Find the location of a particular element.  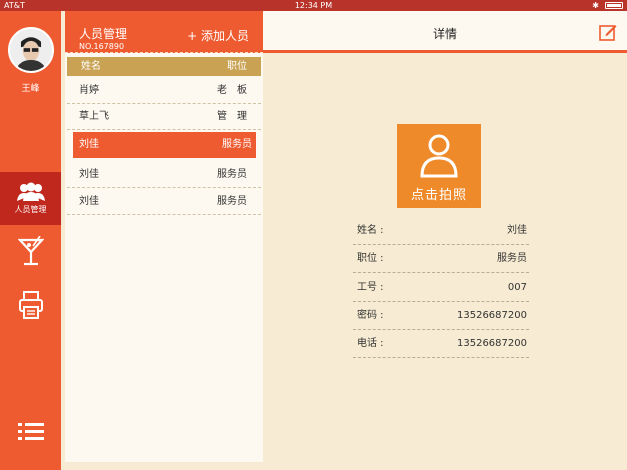

status-time: 12:34 PM is located at coordinates (313, 5).